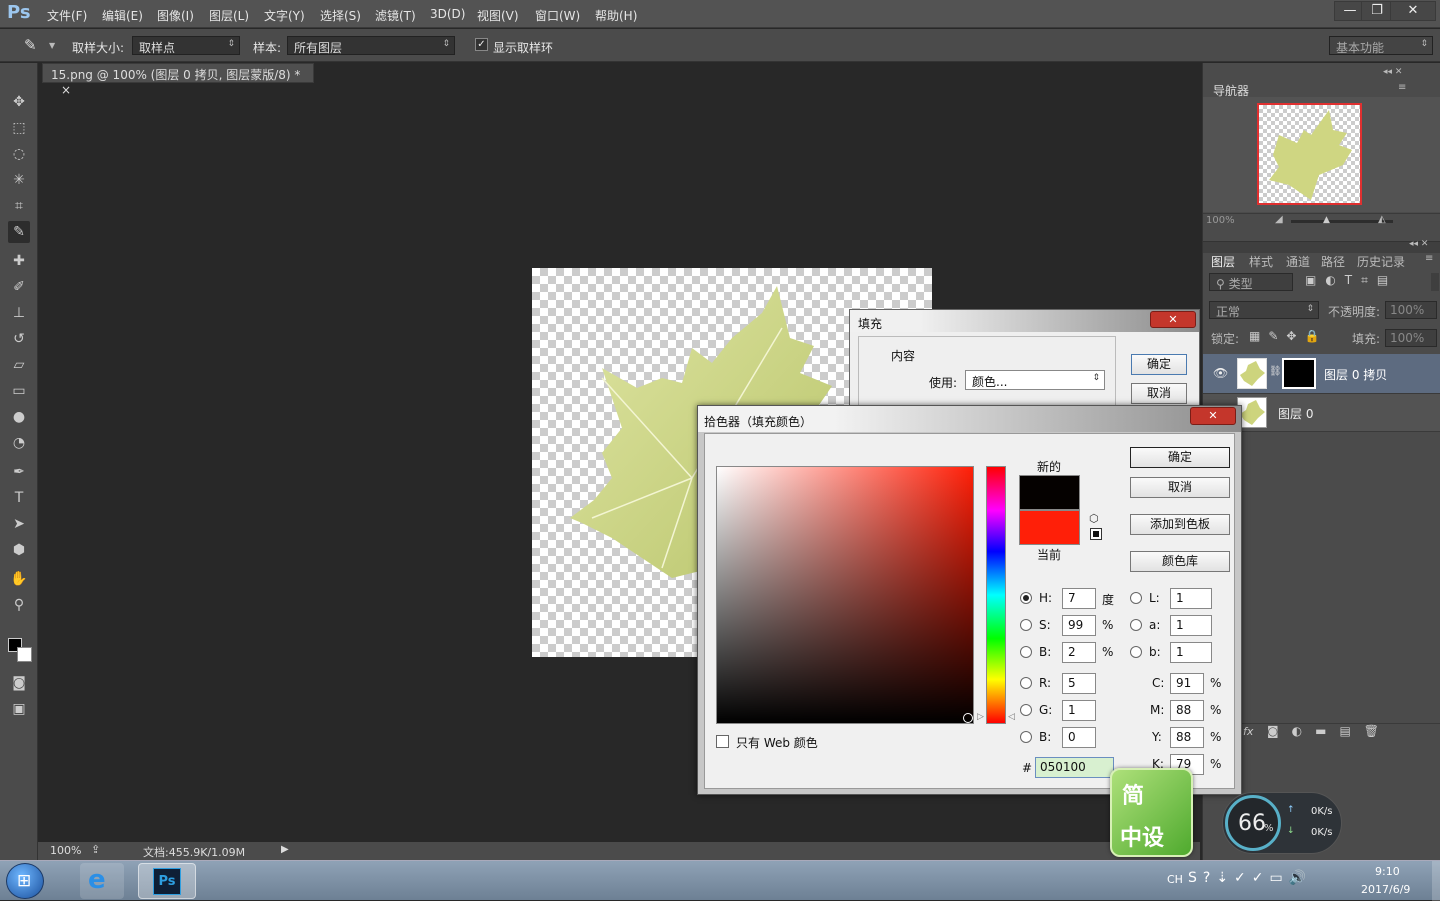  What do you see at coordinates (1387, 871) in the screenshot?
I see `clock-time: 9:10` at bounding box center [1387, 871].